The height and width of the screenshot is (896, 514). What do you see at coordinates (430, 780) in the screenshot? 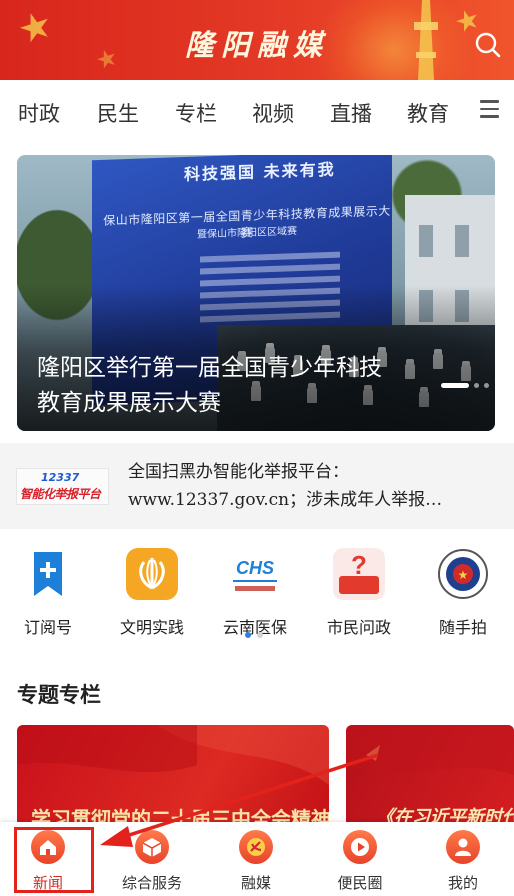
I see `special-card: 《在习近平新时代中` at bounding box center [430, 780].